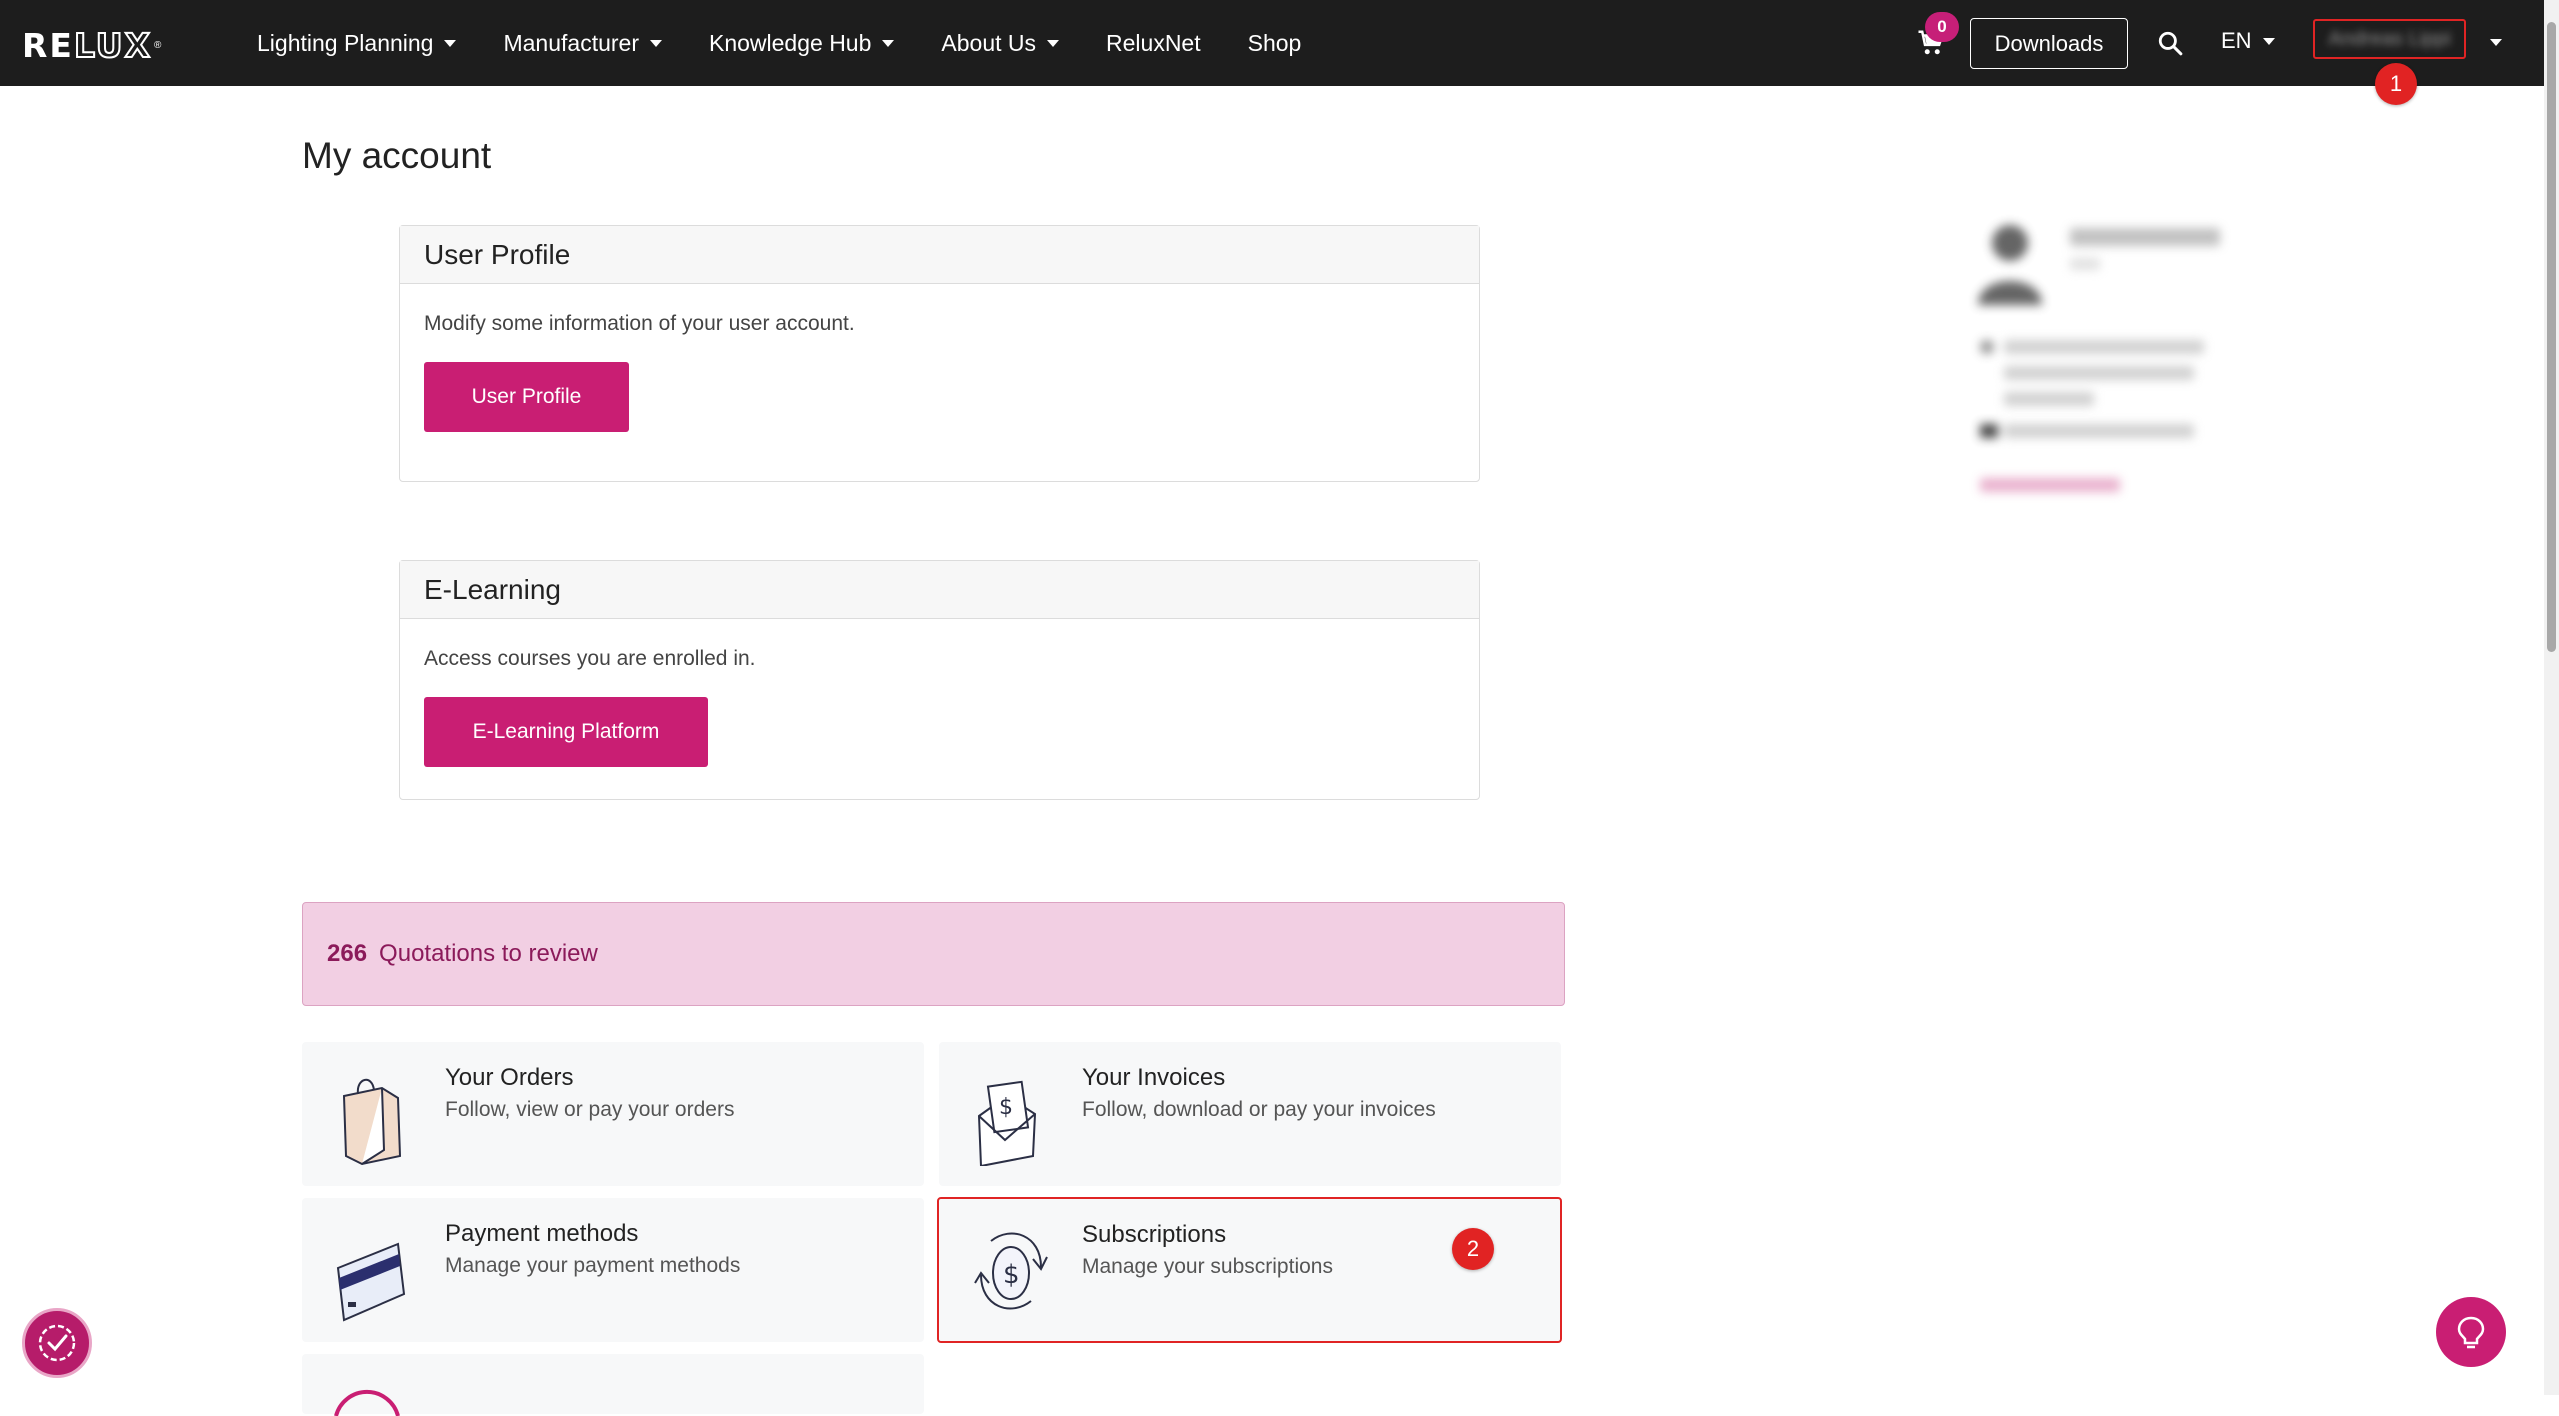 The height and width of the screenshot is (1416, 2559). Describe the element at coordinates (590, 658) in the screenshot. I see `card-description: Access courses you are enrolled in.` at that location.